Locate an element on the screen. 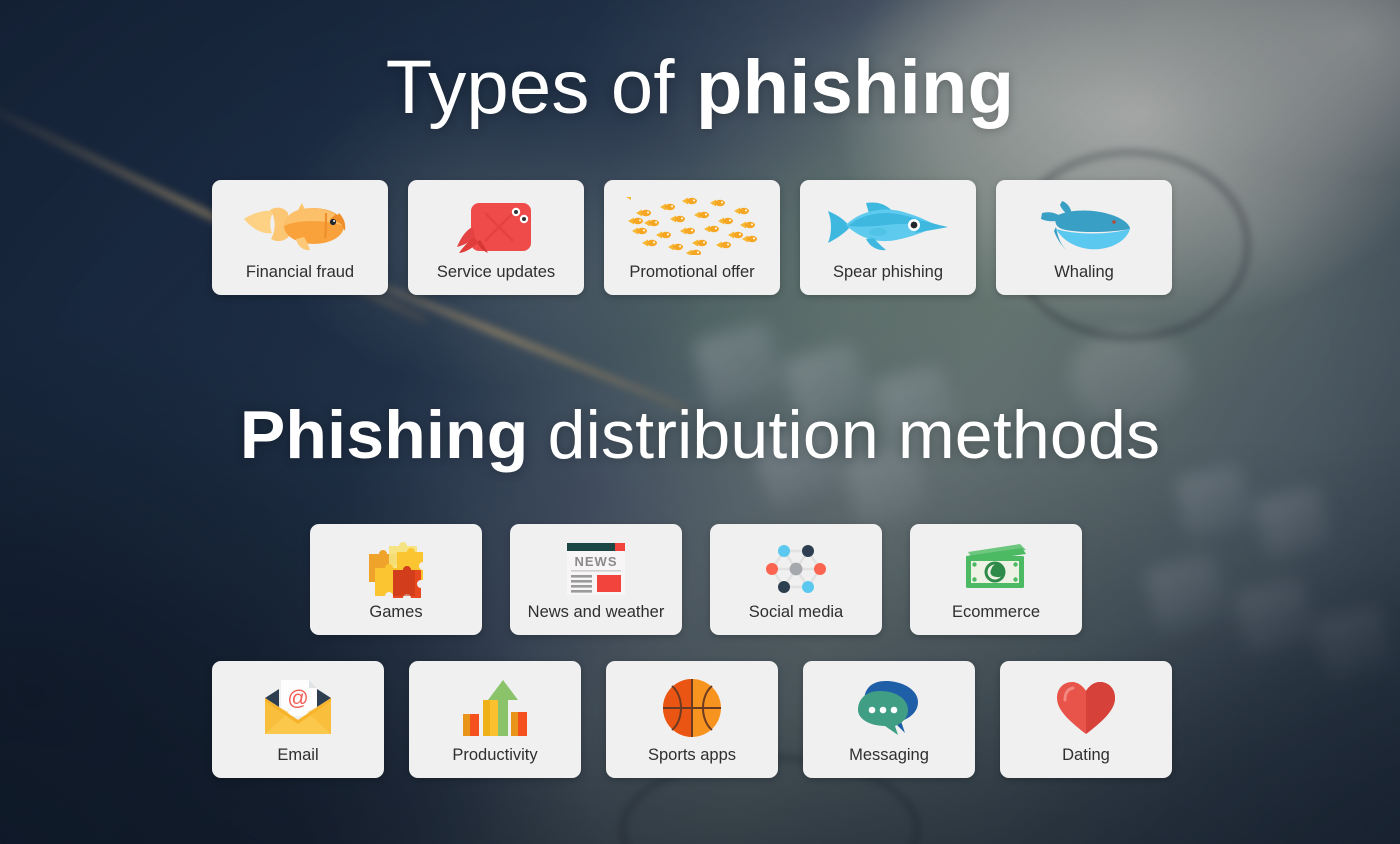 The height and width of the screenshot is (844, 1400). puzzle-pieces-icon is located at coordinates (396, 569).